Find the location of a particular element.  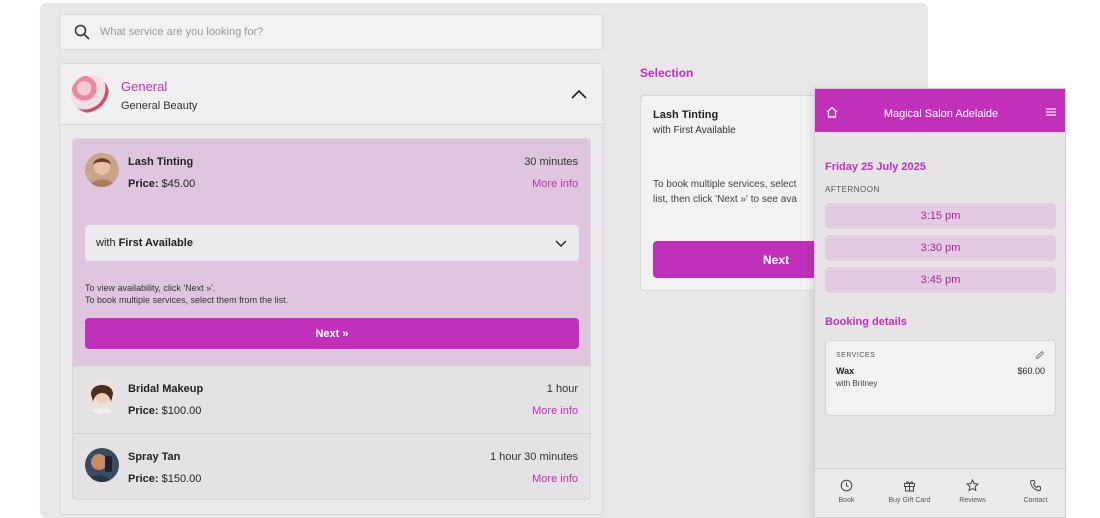

search-input is located at coordinates (340, 32).